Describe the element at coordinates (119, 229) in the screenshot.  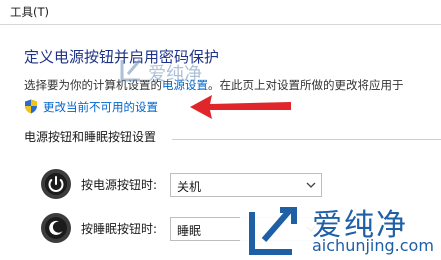
I see `sleep-button-label: 按睡眠按钮时:` at that location.